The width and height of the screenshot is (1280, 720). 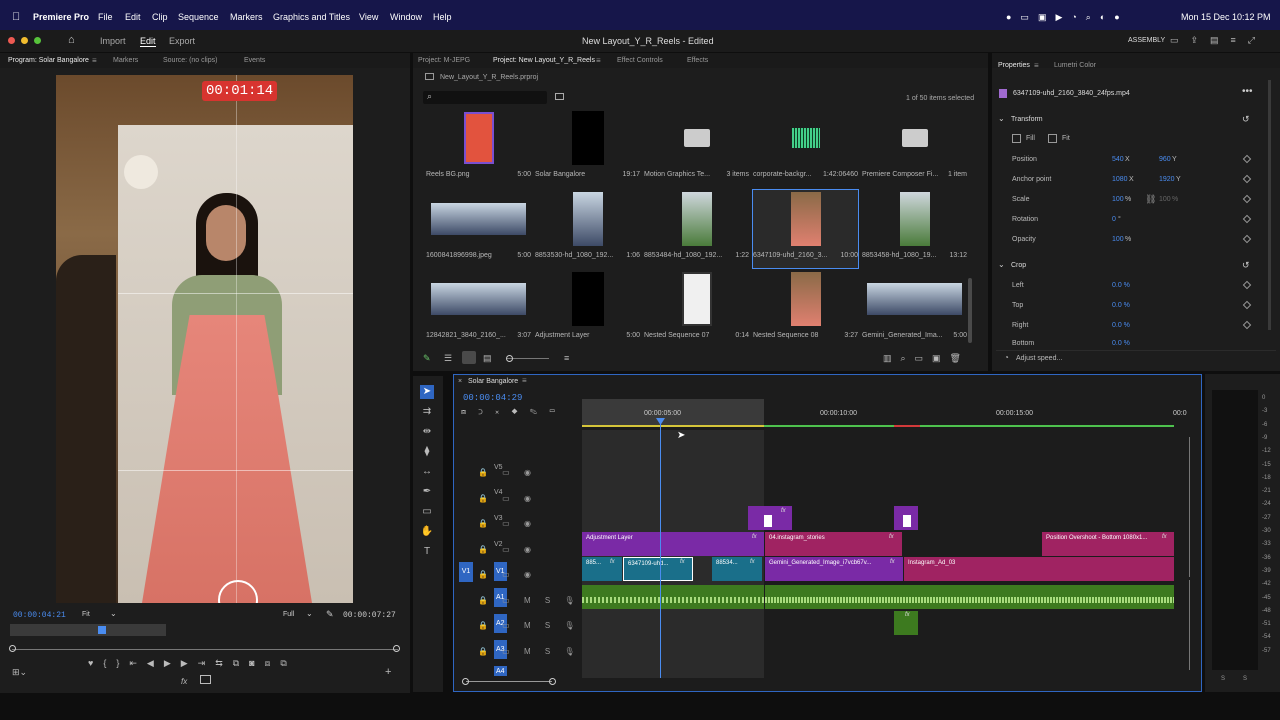 I want to click on menu-help: Help, so click(x=442, y=17).